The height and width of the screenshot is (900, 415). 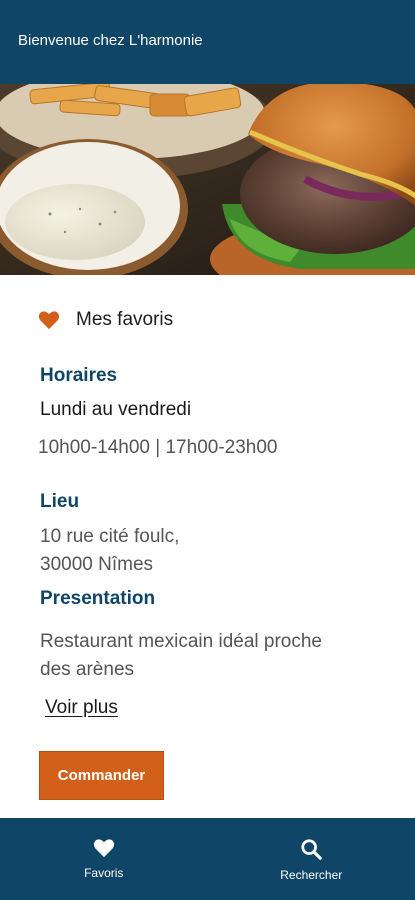 What do you see at coordinates (97, 564) in the screenshot?
I see `address-line-2: 30000 Nîmes` at bounding box center [97, 564].